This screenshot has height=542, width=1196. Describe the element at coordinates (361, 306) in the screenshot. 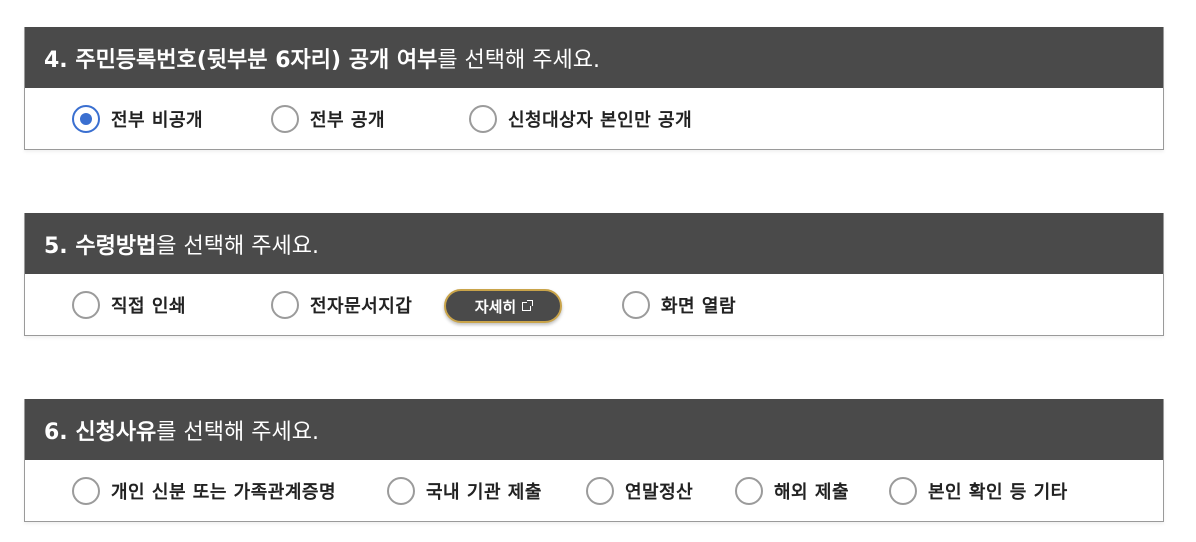

I see `radio-label: 전자문서지갑` at that location.